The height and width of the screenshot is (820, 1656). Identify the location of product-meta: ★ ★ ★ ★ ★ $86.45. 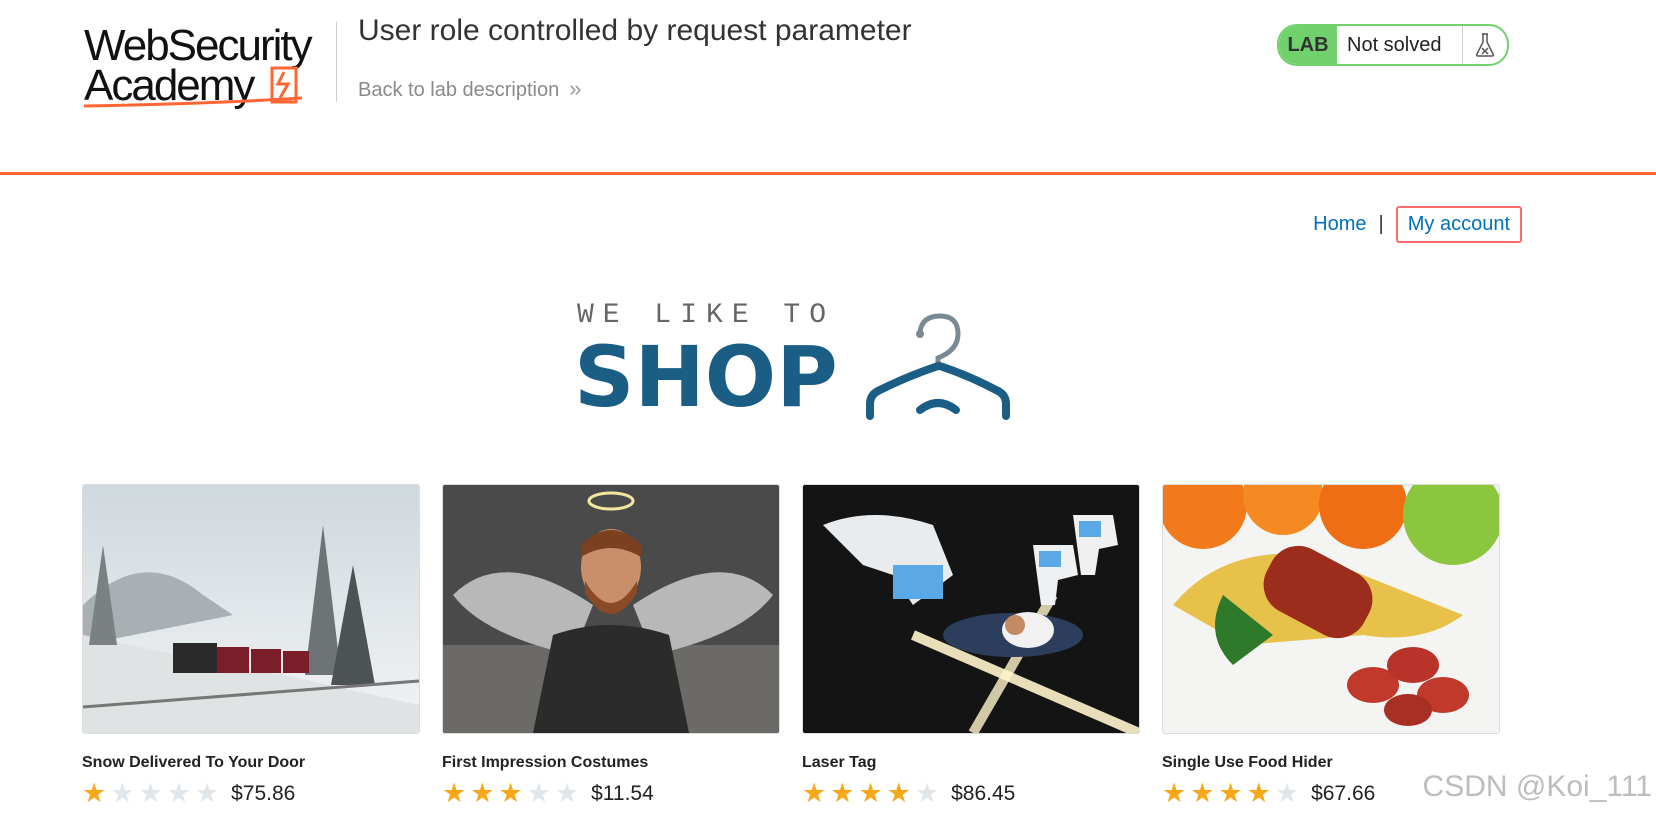
(970, 793).